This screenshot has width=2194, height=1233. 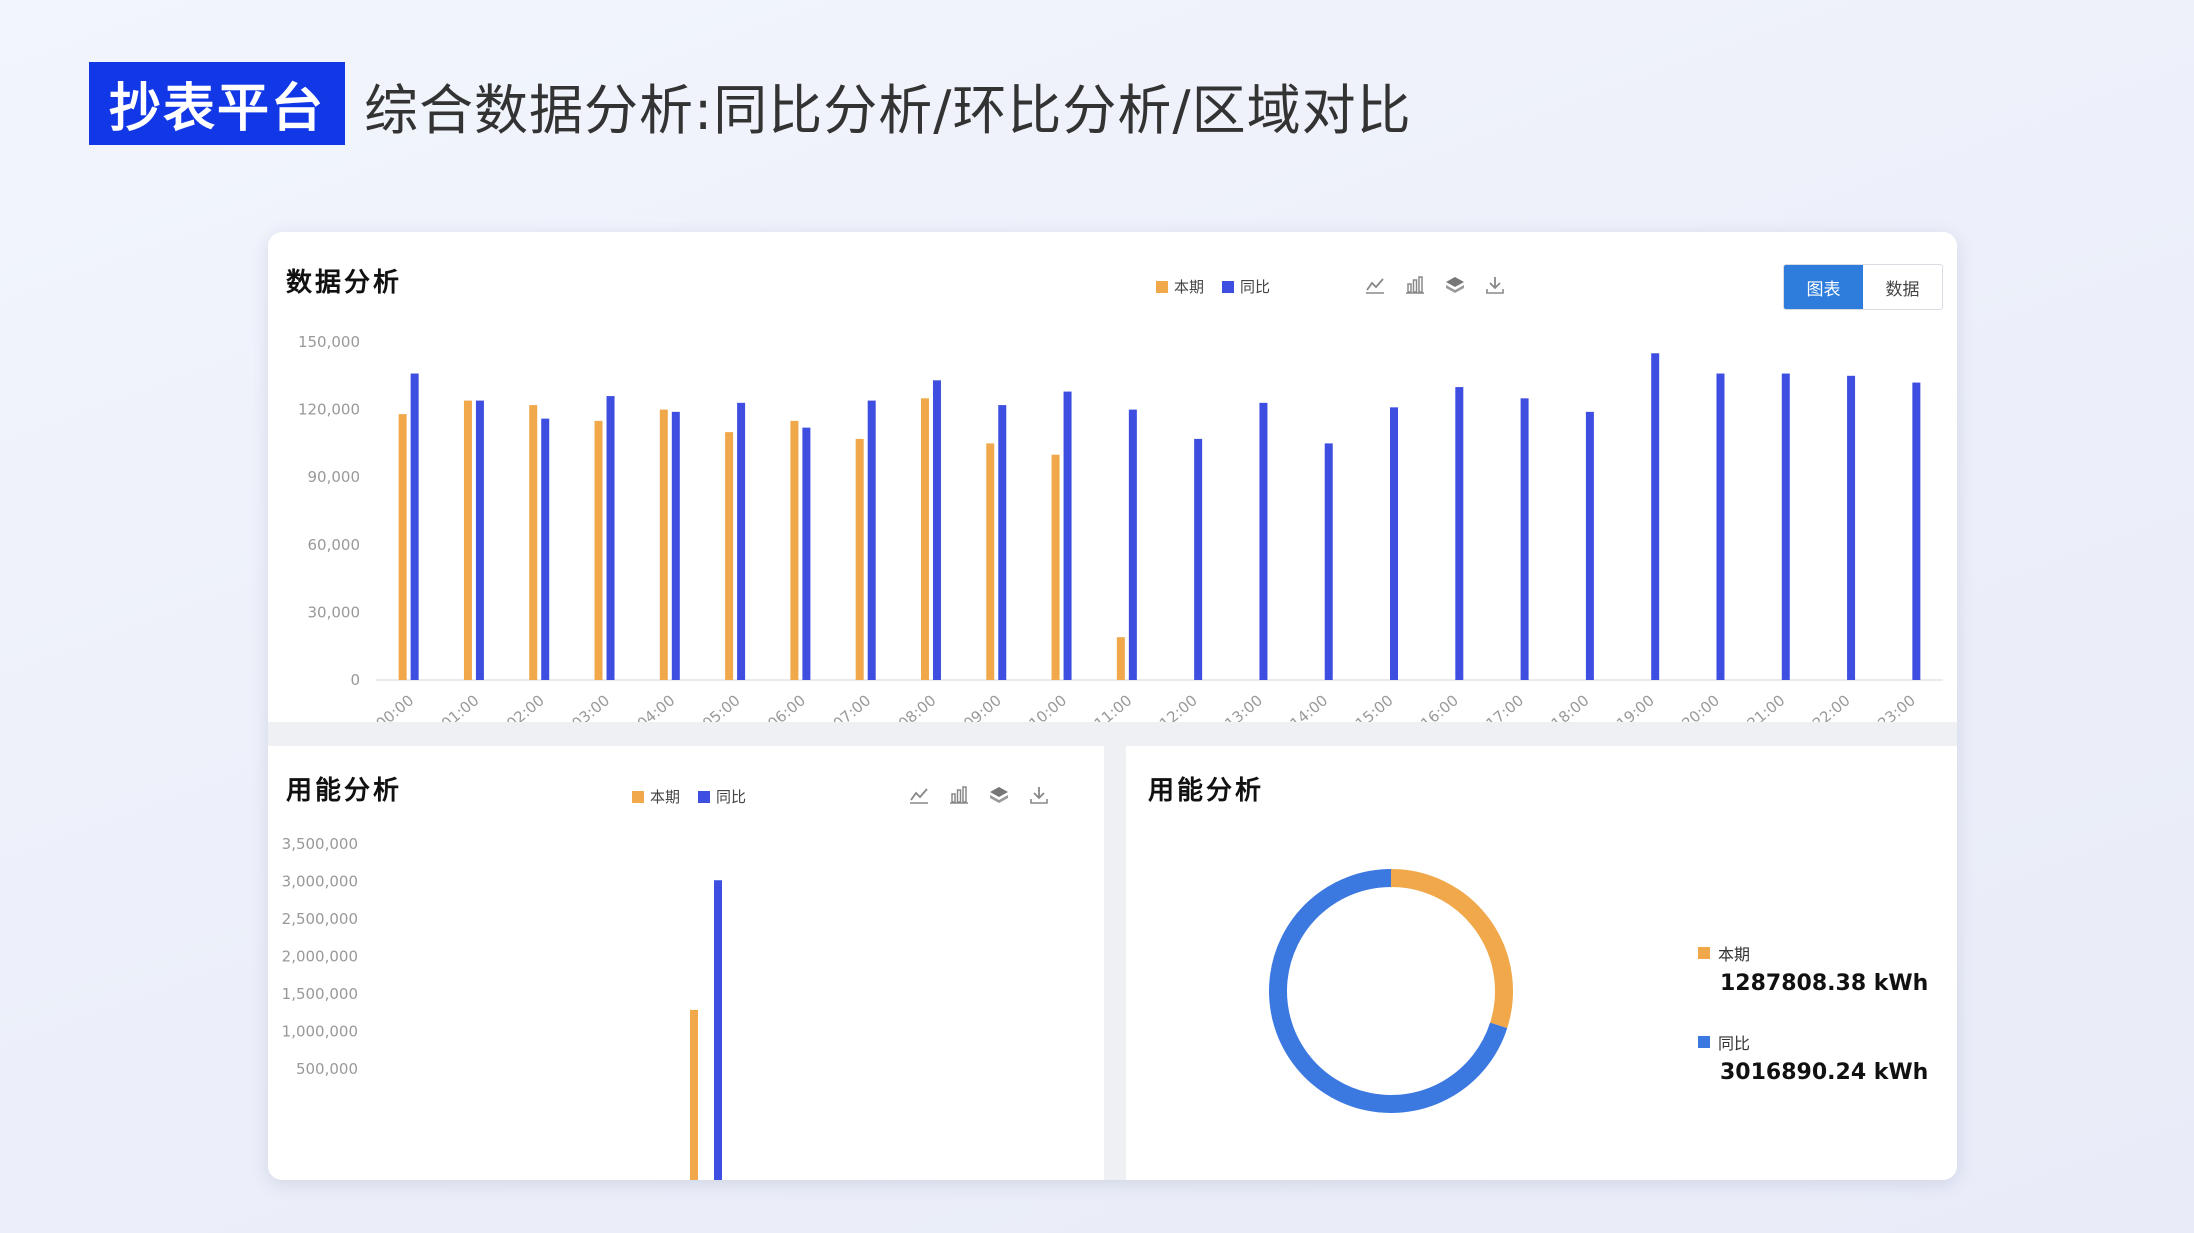 What do you see at coordinates (355, 680) in the screenshot?
I see `y-tick-label: 0` at bounding box center [355, 680].